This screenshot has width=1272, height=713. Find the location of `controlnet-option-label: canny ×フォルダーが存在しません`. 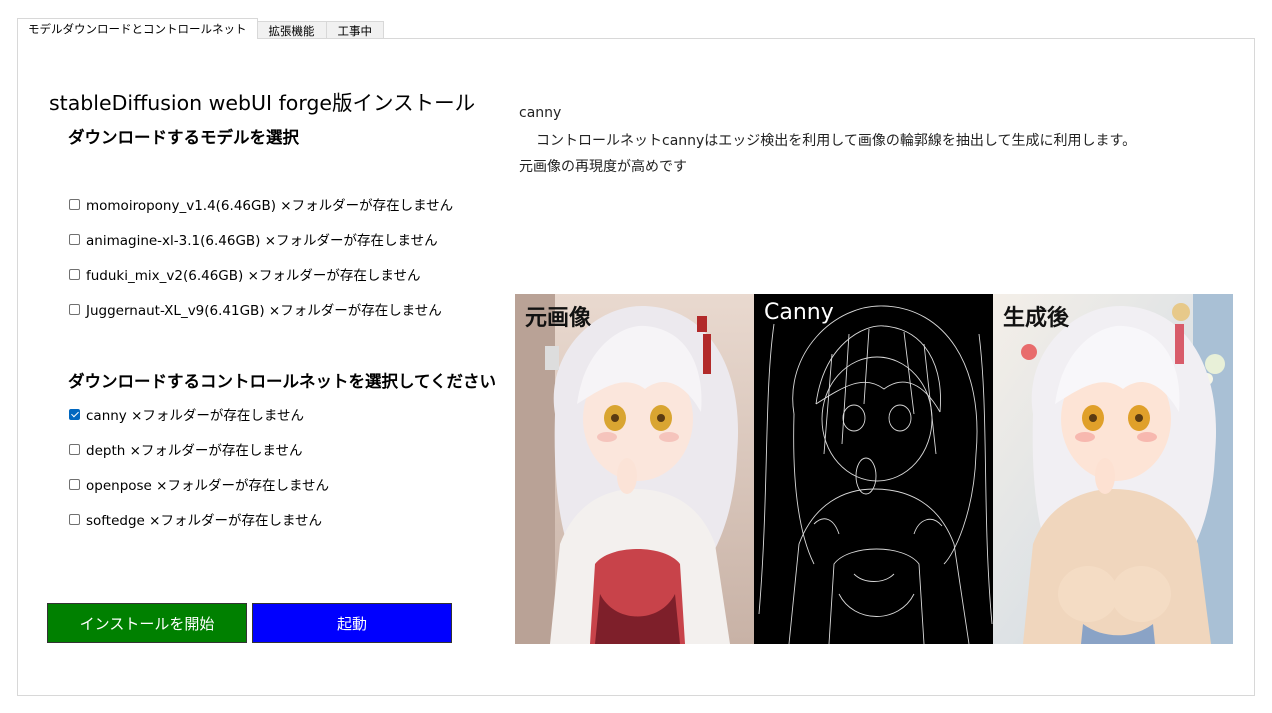

controlnet-option-label: canny ×フォルダーが存在しません is located at coordinates (195, 416).